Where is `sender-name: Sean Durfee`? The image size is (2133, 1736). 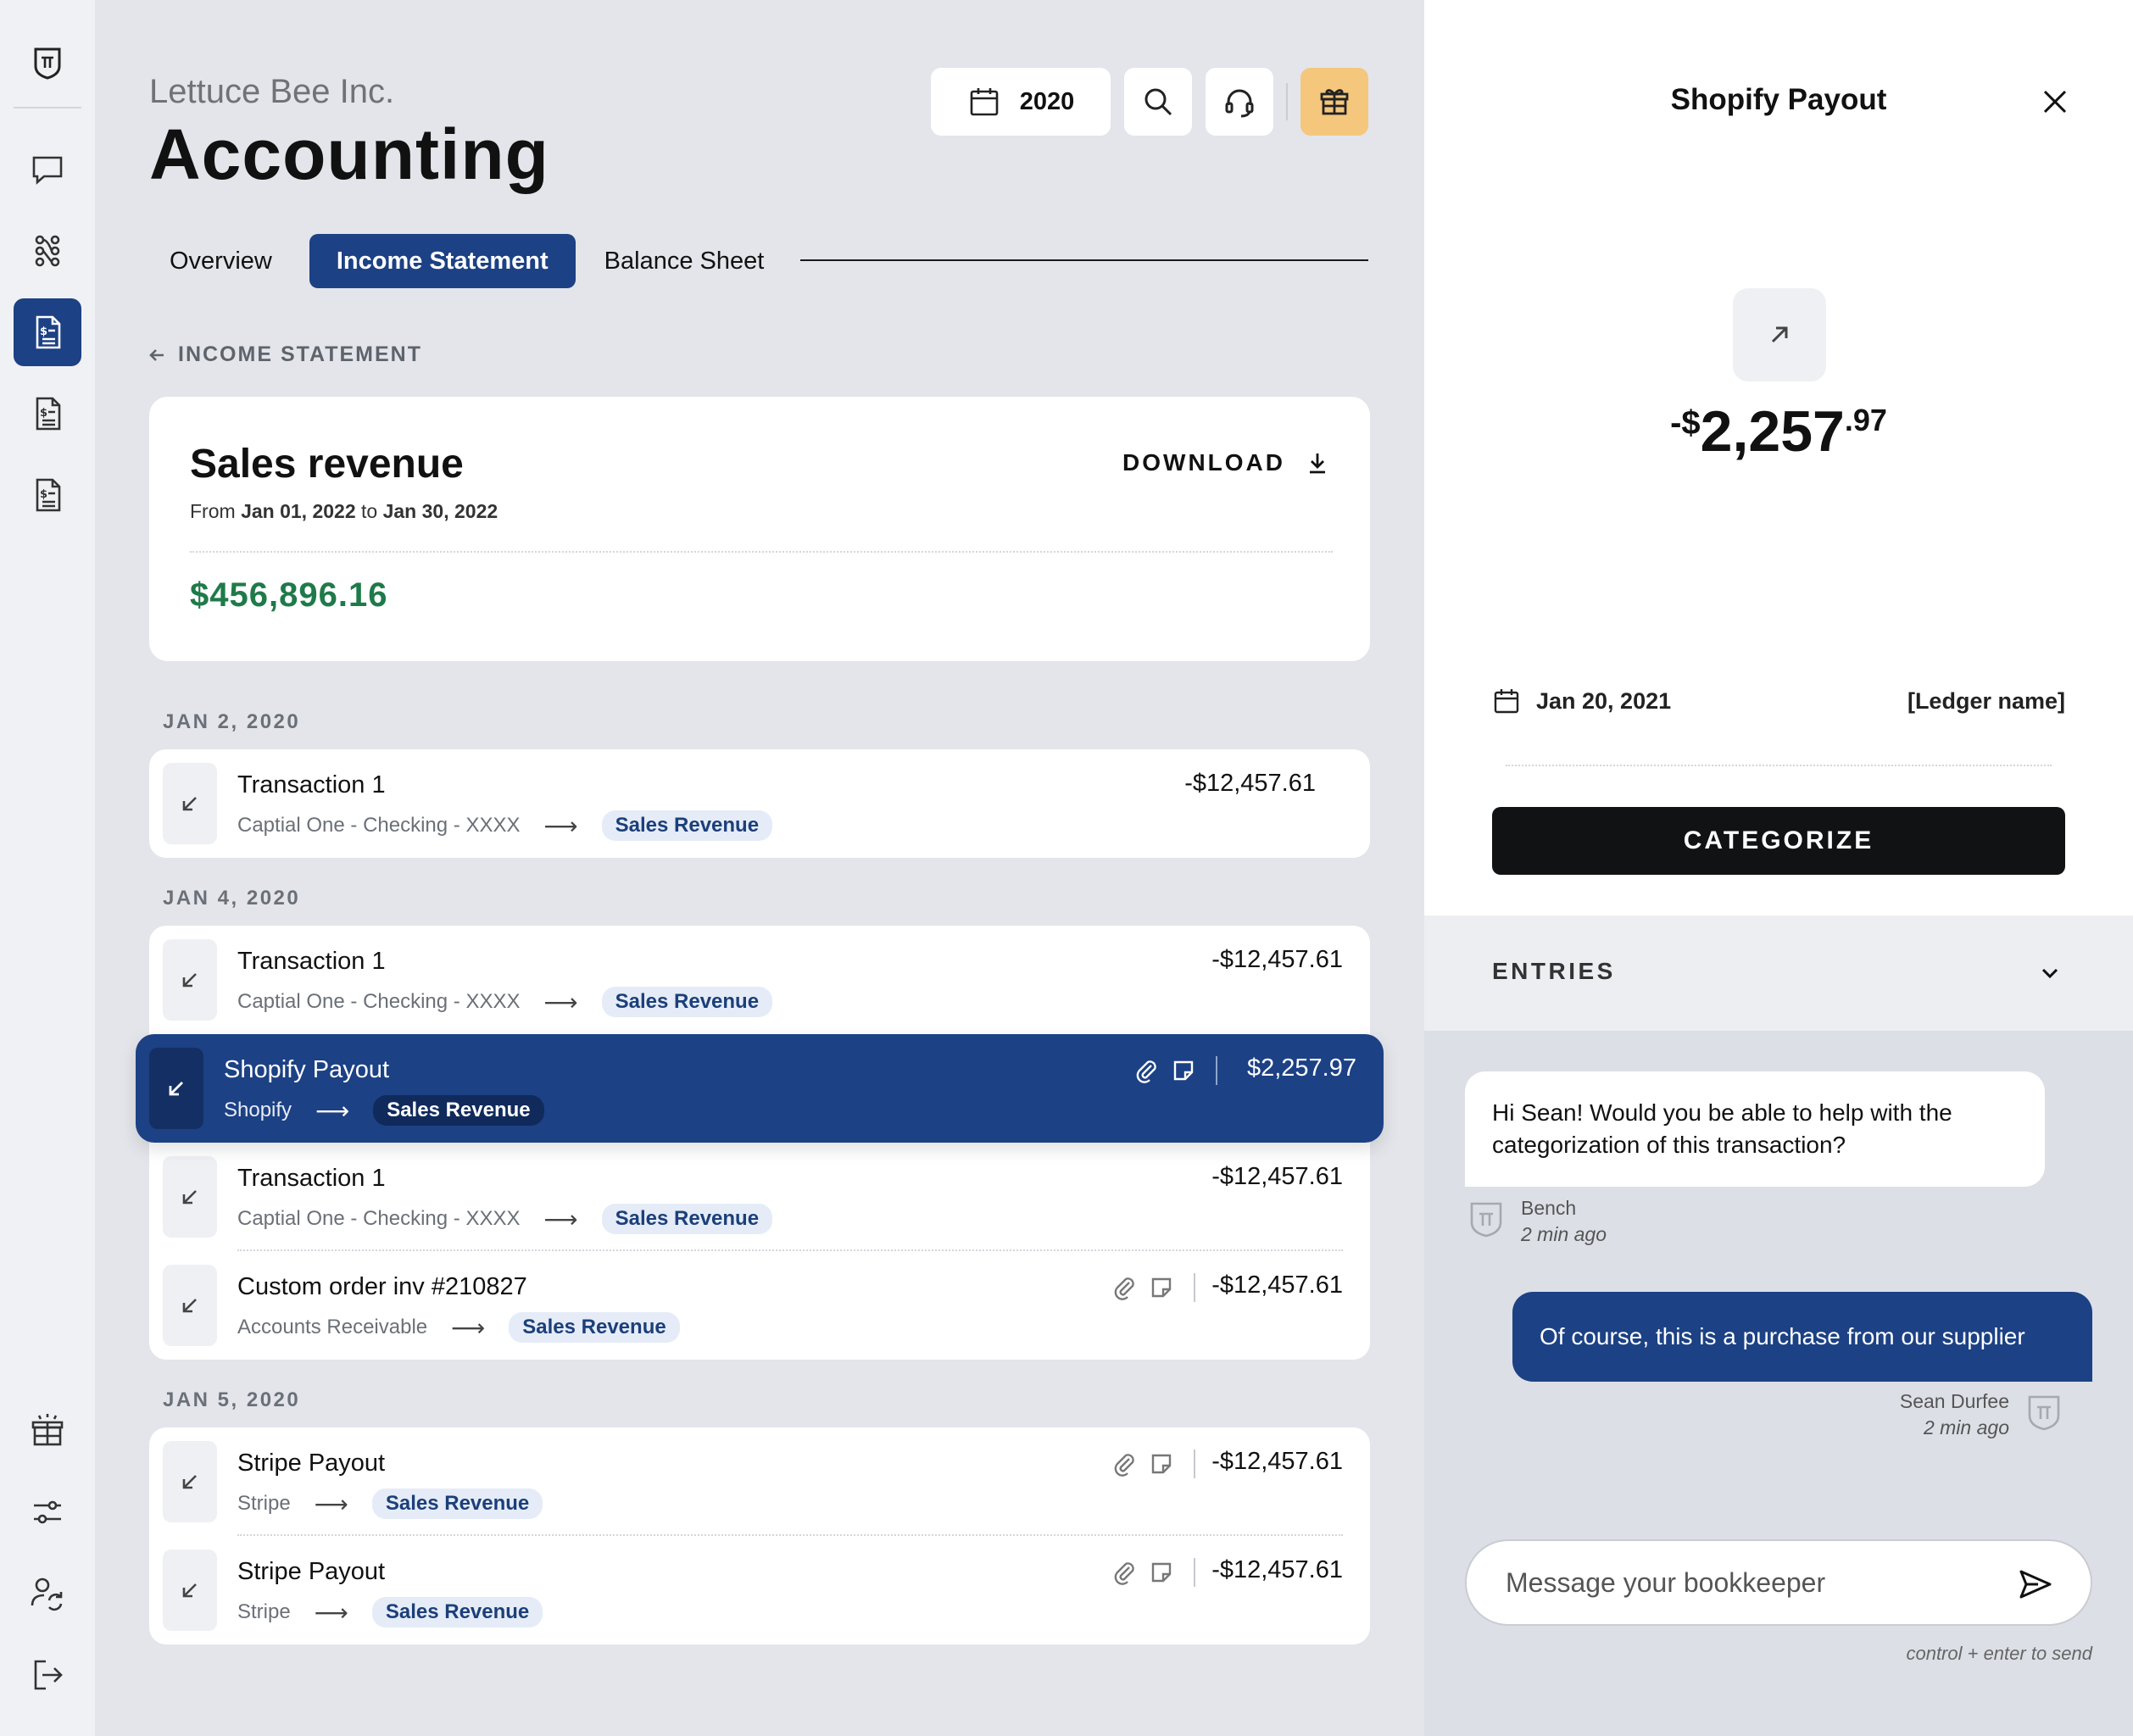
sender-name: Sean Durfee is located at coordinates (1954, 1401).